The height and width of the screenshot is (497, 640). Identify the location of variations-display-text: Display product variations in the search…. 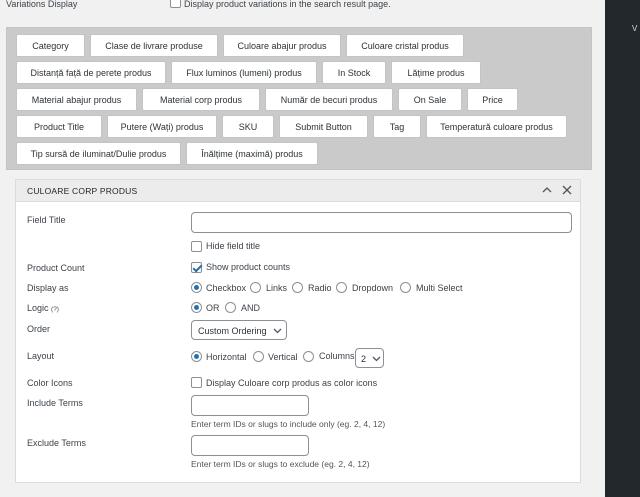
(287, 4).